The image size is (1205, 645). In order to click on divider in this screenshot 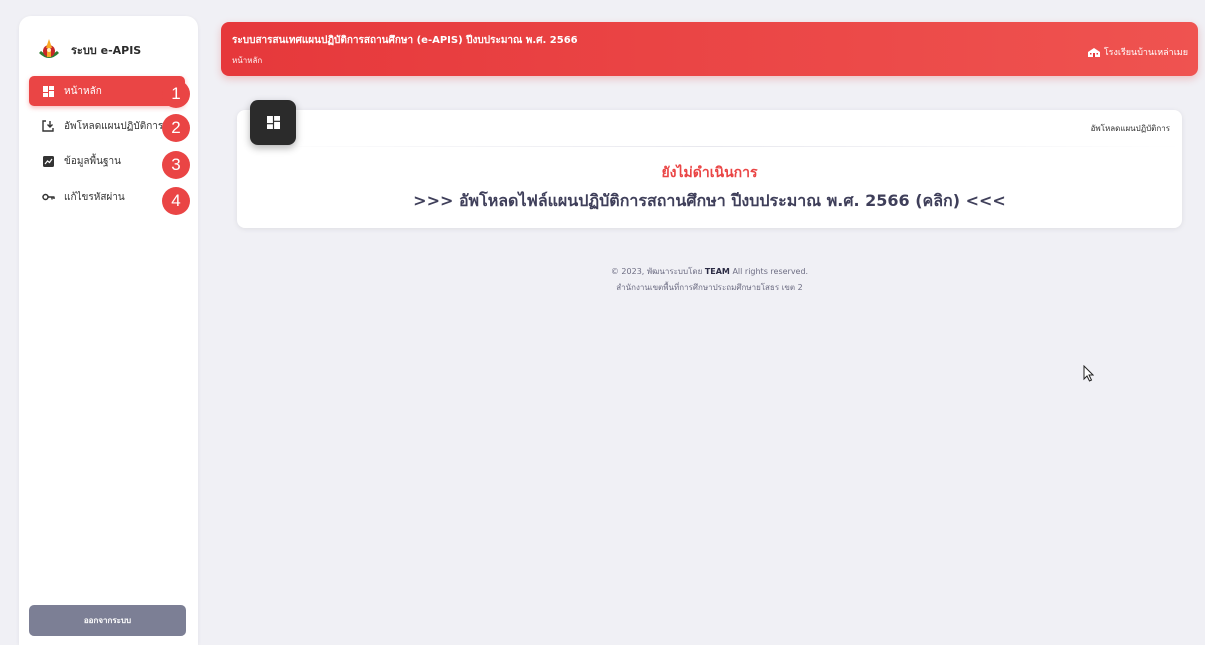, I will do `click(709, 146)`.